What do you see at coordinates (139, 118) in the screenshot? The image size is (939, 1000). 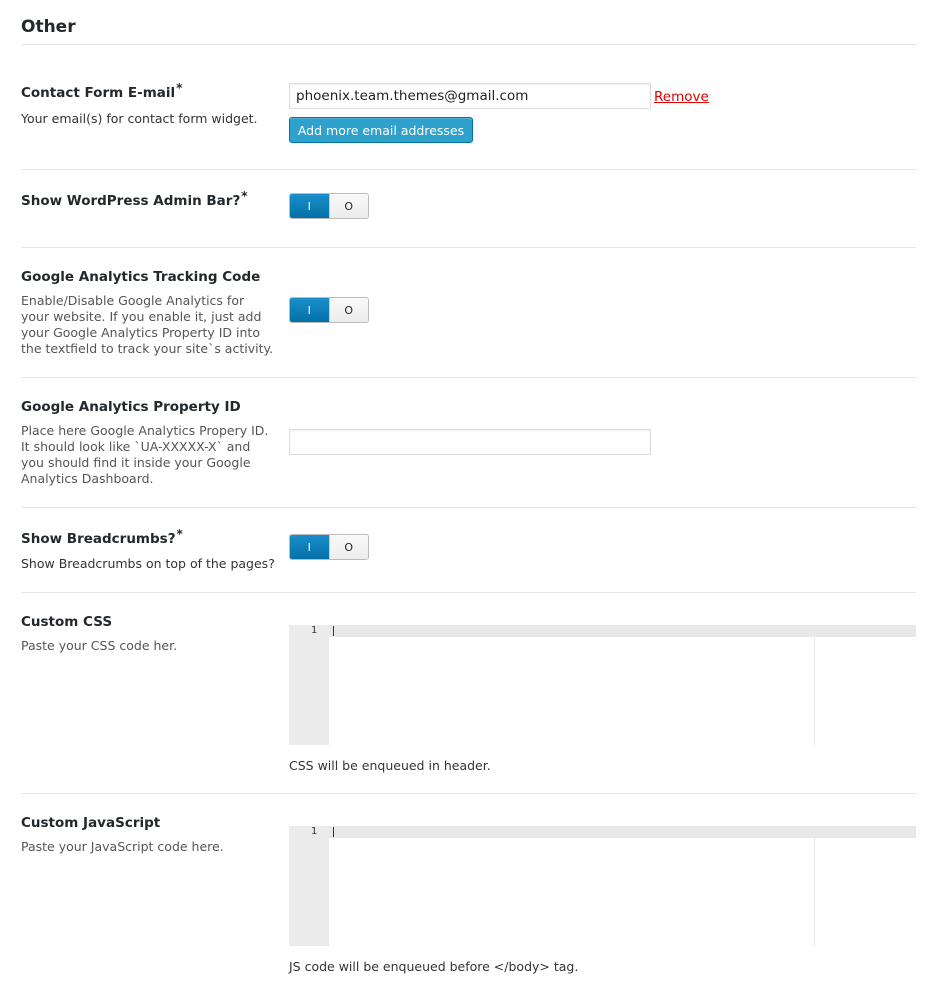 I see `contact-email-description: Your email(s) for contact form widget.` at bounding box center [139, 118].